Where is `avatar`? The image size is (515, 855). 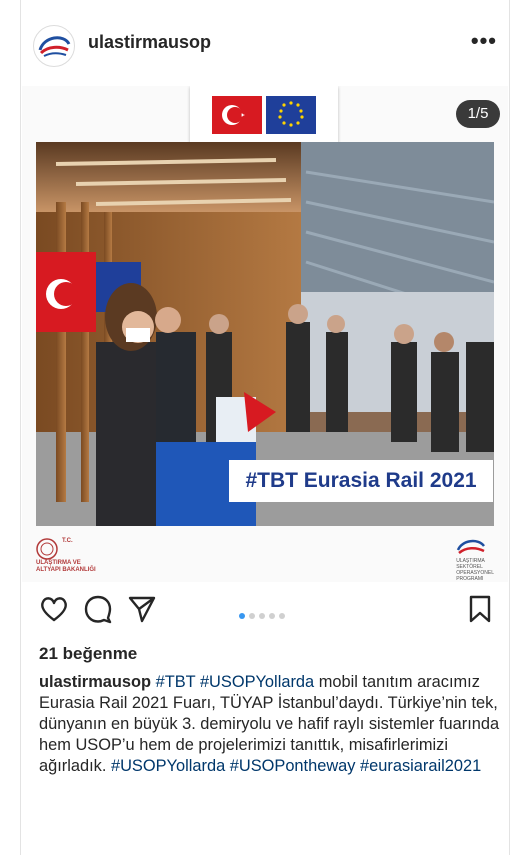 avatar is located at coordinates (54, 46).